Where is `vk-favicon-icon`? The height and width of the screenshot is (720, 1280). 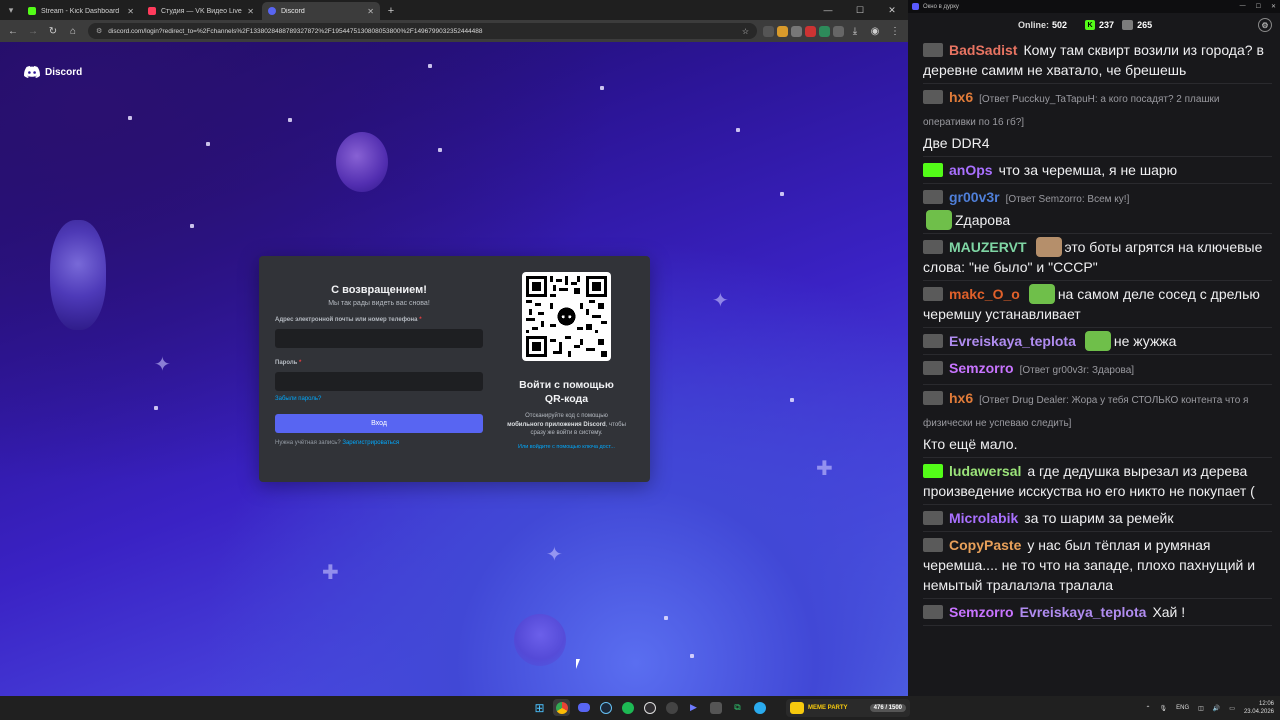 vk-favicon-icon is located at coordinates (152, 11).